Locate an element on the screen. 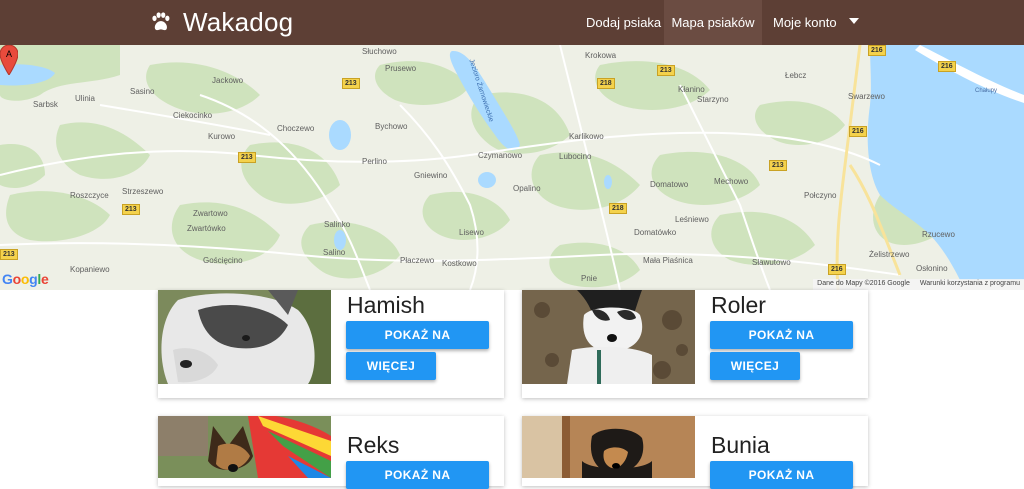  dog-card: Hamish POKAŻ NA WIĘCEJ is located at coordinates (331, 344).